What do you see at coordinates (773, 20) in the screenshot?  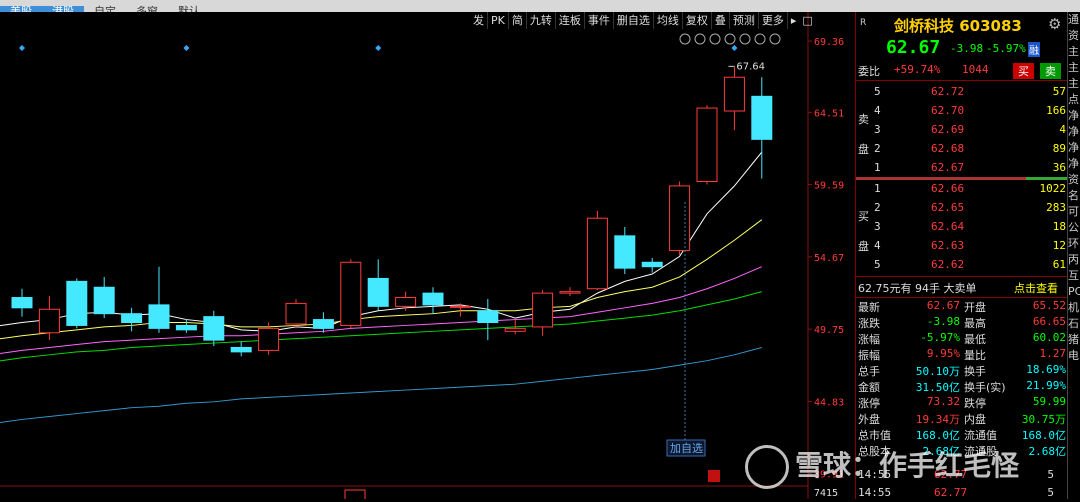 I see `toolbar-more: 更多` at bounding box center [773, 20].